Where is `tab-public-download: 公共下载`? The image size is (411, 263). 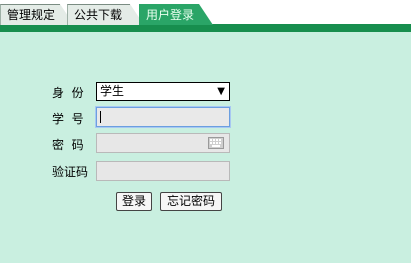
tab-public-download: 公共下载 is located at coordinates (98, 14).